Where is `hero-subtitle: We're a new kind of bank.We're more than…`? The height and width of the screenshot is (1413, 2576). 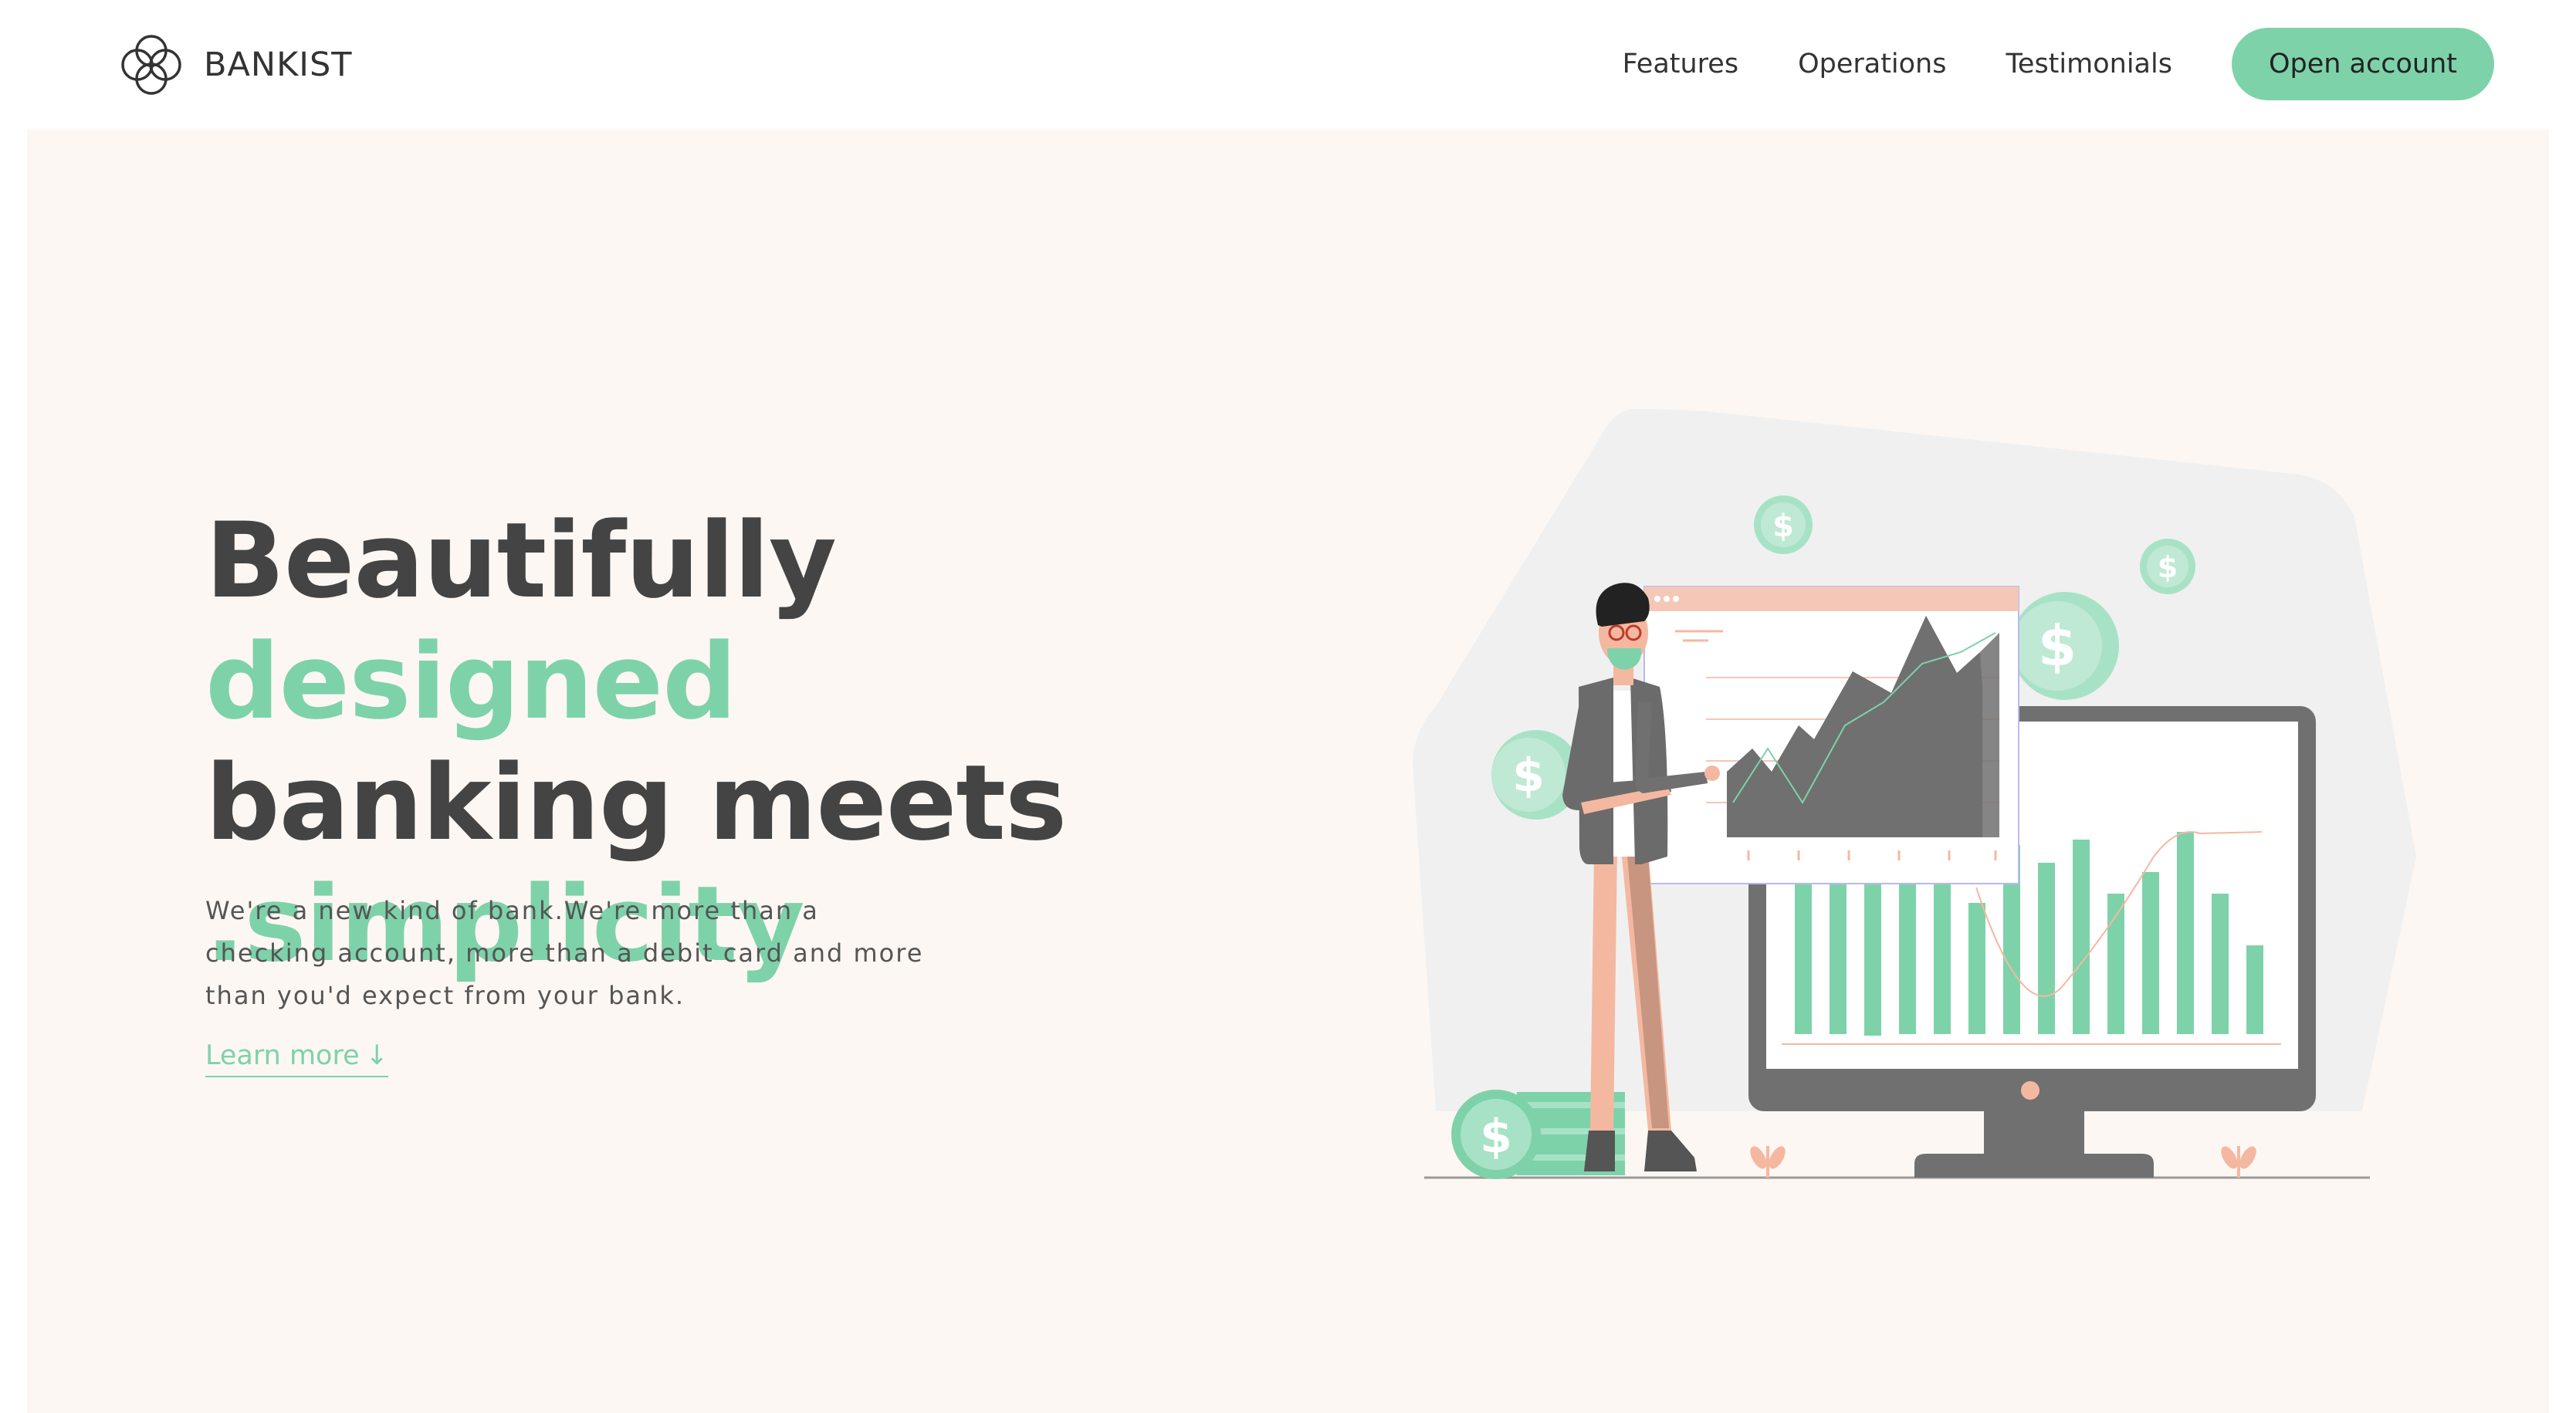 hero-subtitle: We're a new kind of bank.We're more than… is located at coordinates (564, 953).